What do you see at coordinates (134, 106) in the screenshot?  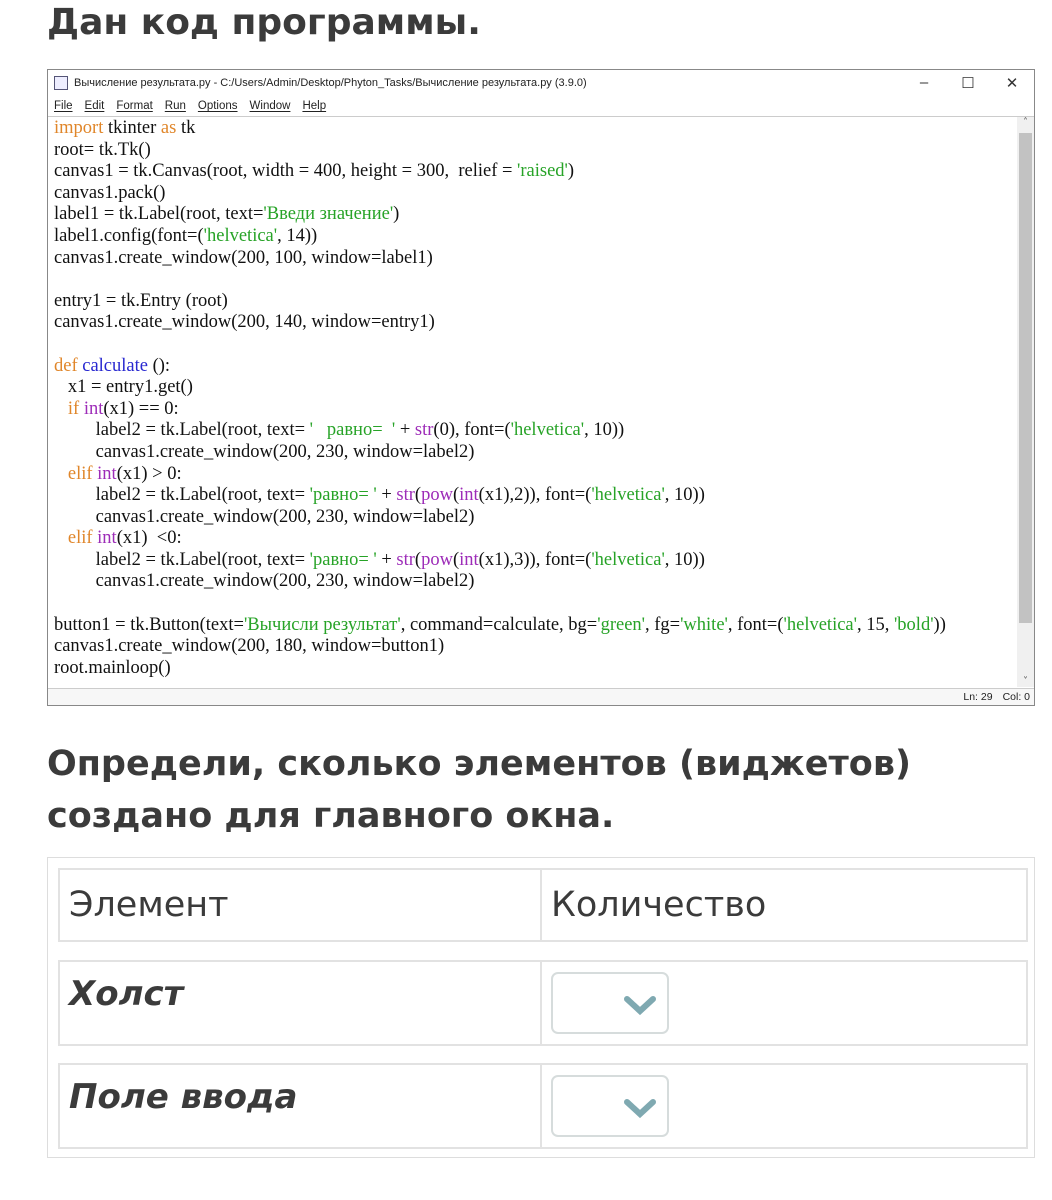 I see `menu-format: Format` at bounding box center [134, 106].